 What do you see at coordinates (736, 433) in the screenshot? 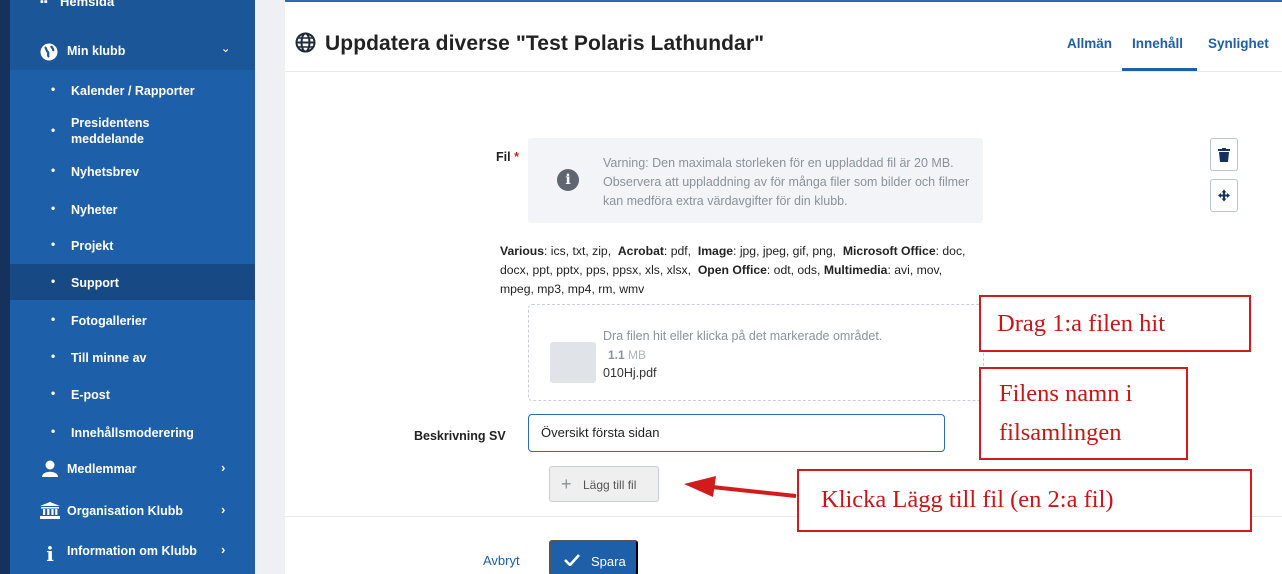
I see `description-input: Översikt första sidan` at bounding box center [736, 433].